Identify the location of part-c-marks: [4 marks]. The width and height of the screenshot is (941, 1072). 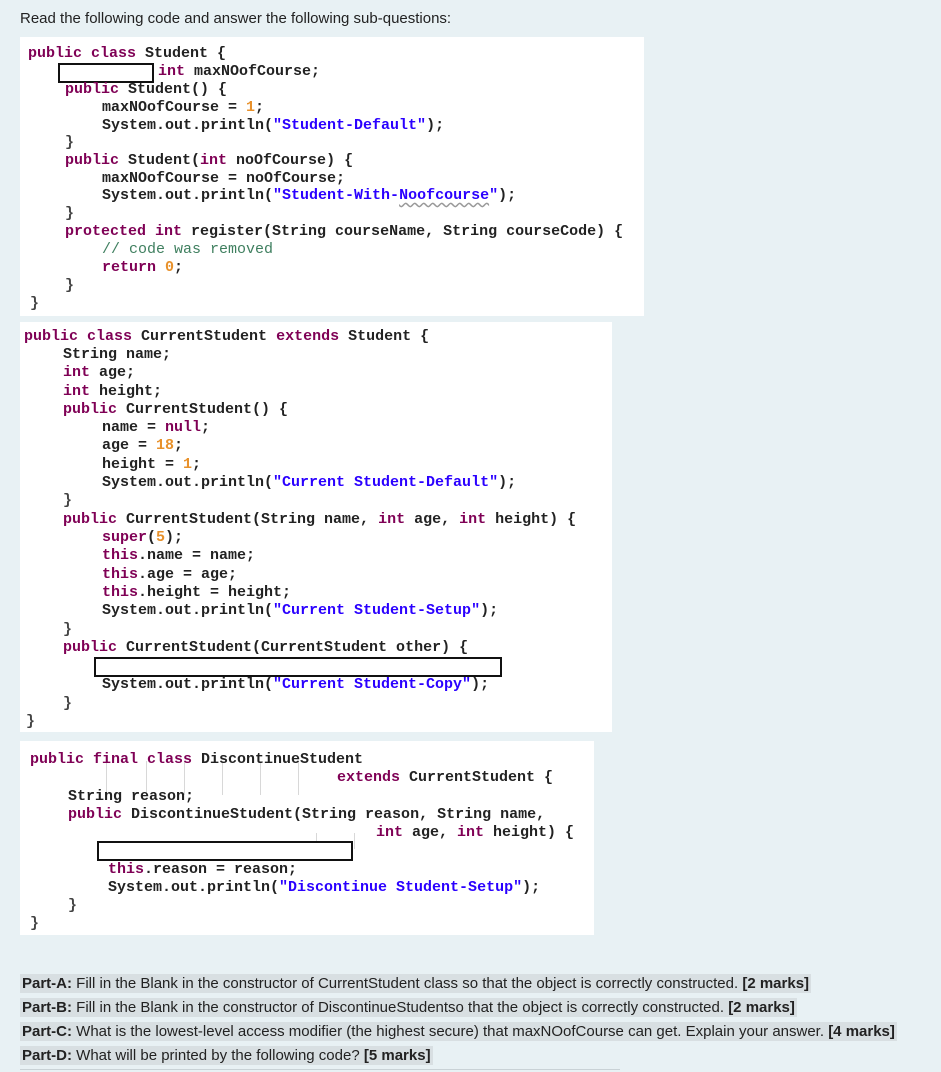
(861, 1031).